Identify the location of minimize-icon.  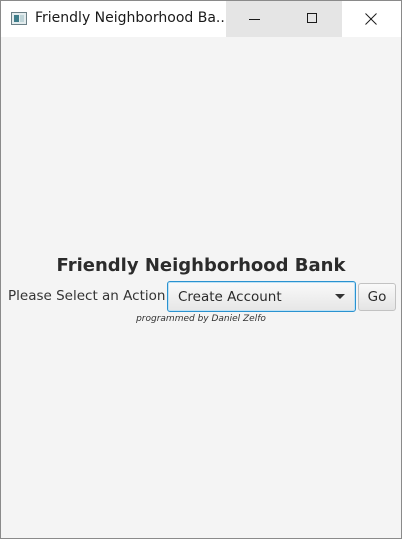
(254, 19).